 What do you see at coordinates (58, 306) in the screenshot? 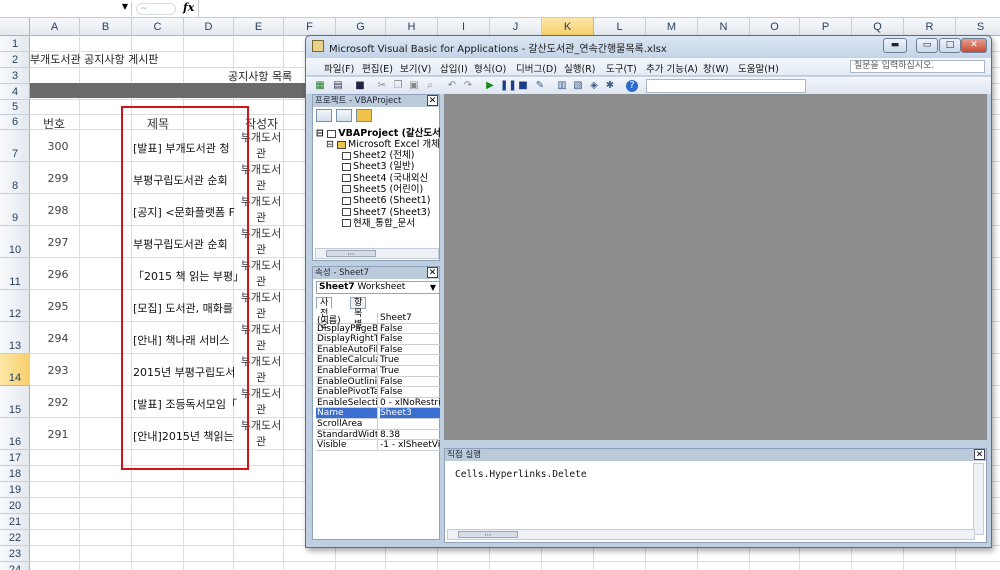
I see `notice-number: 295` at bounding box center [58, 306].